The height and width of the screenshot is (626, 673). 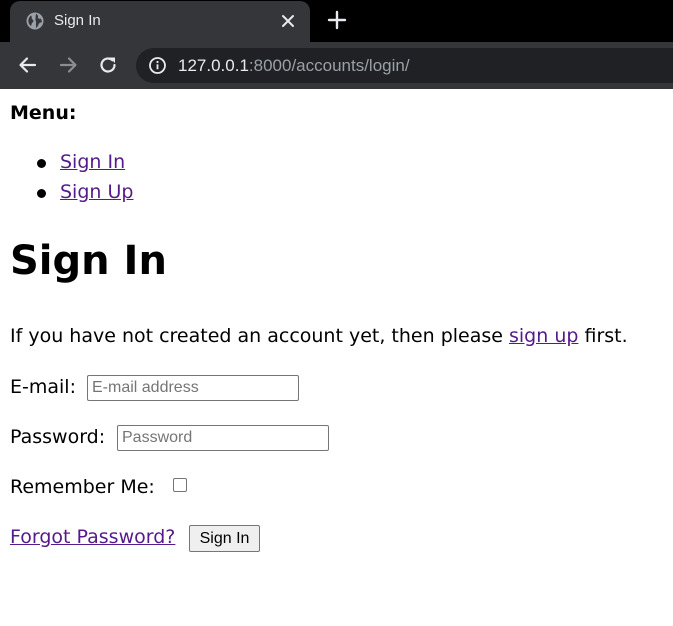 What do you see at coordinates (224, 538) in the screenshot?
I see `sign-in-button: Sign In` at bounding box center [224, 538].